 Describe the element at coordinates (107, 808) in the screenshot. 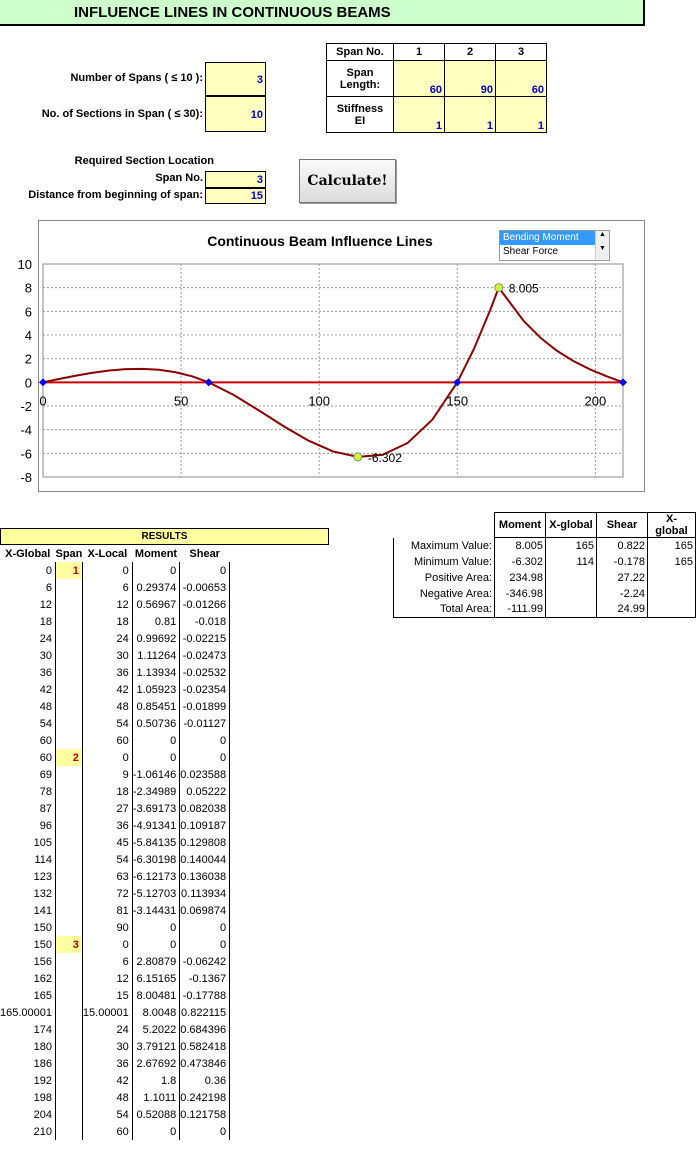

I see `results-cell: 27` at that location.